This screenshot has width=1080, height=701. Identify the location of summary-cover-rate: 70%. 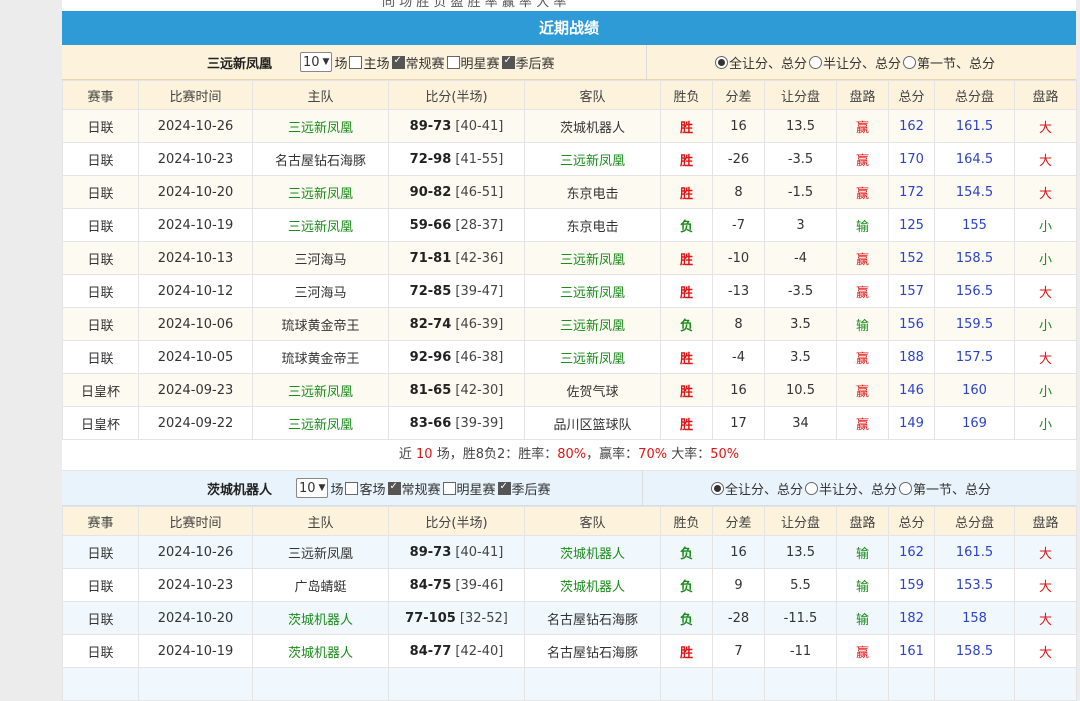
(653, 454).